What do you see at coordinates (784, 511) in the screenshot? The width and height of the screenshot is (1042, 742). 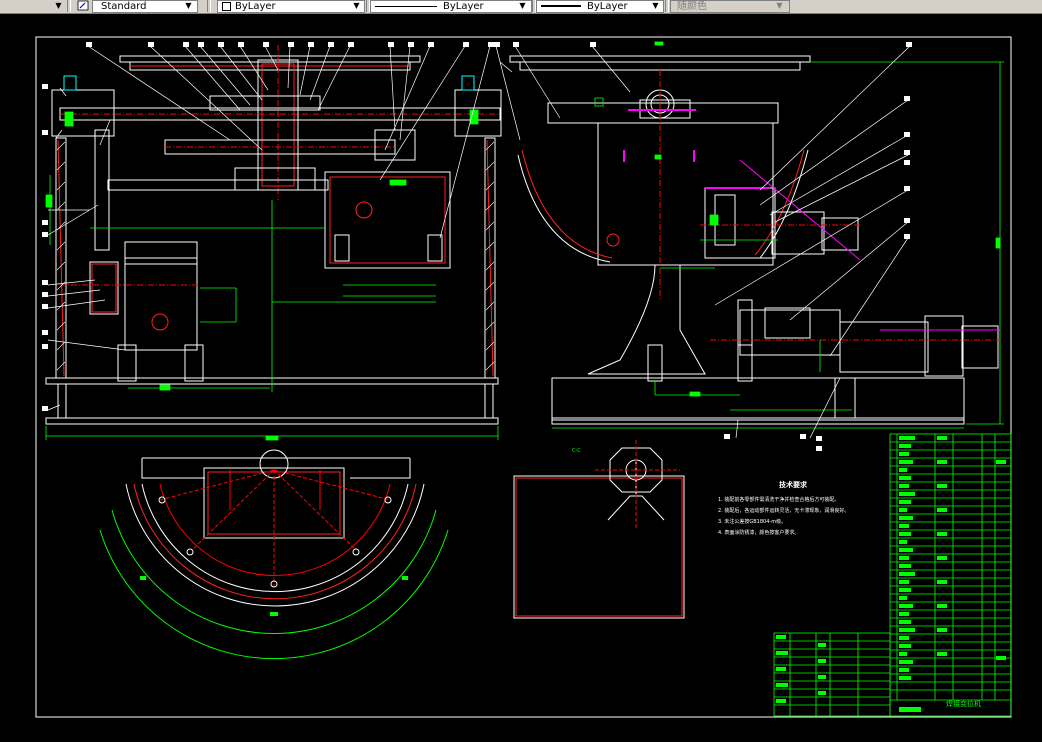 I see `tech-note: 2. 装配后，各运动部件运转灵活，无卡滞现象，润滑良好。` at bounding box center [784, 511].